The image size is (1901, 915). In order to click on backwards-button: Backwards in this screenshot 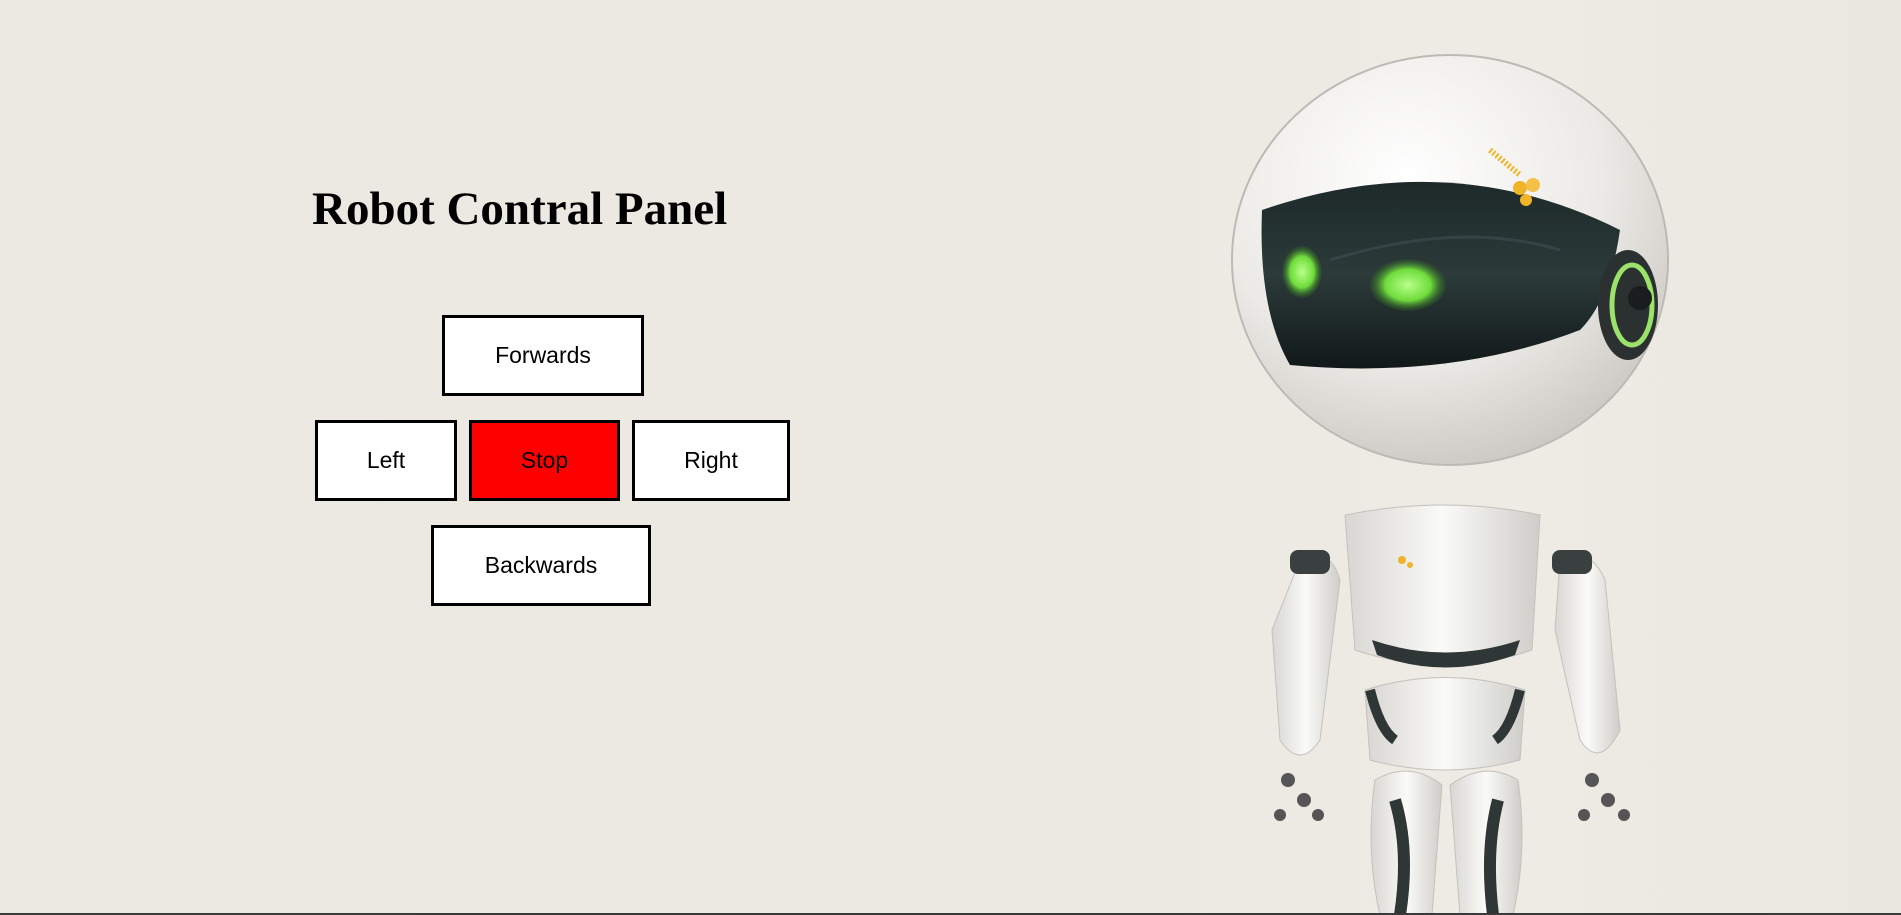, I will do `click(541, 565)`.